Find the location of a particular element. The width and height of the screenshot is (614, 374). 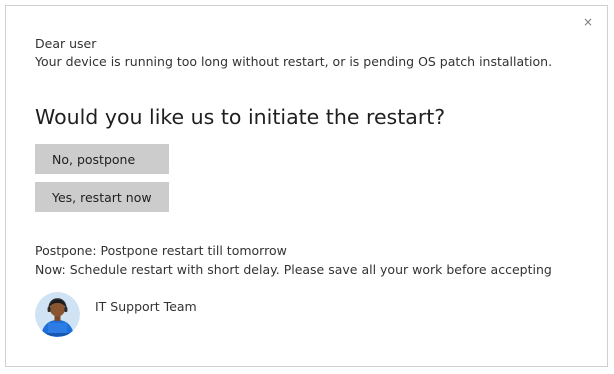

postpone-info-text: Postpone: Postpone restart till tomorrow is located at coordinates (161, 250).